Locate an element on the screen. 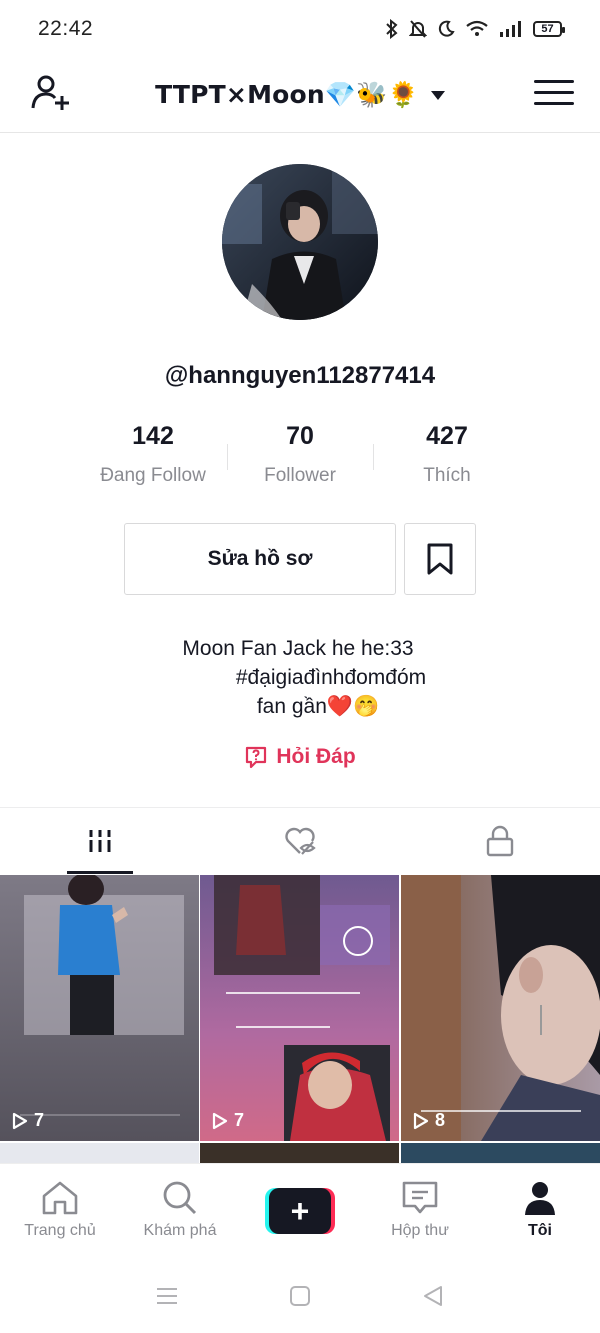  moon-icon is located at coordinates (446, 28).